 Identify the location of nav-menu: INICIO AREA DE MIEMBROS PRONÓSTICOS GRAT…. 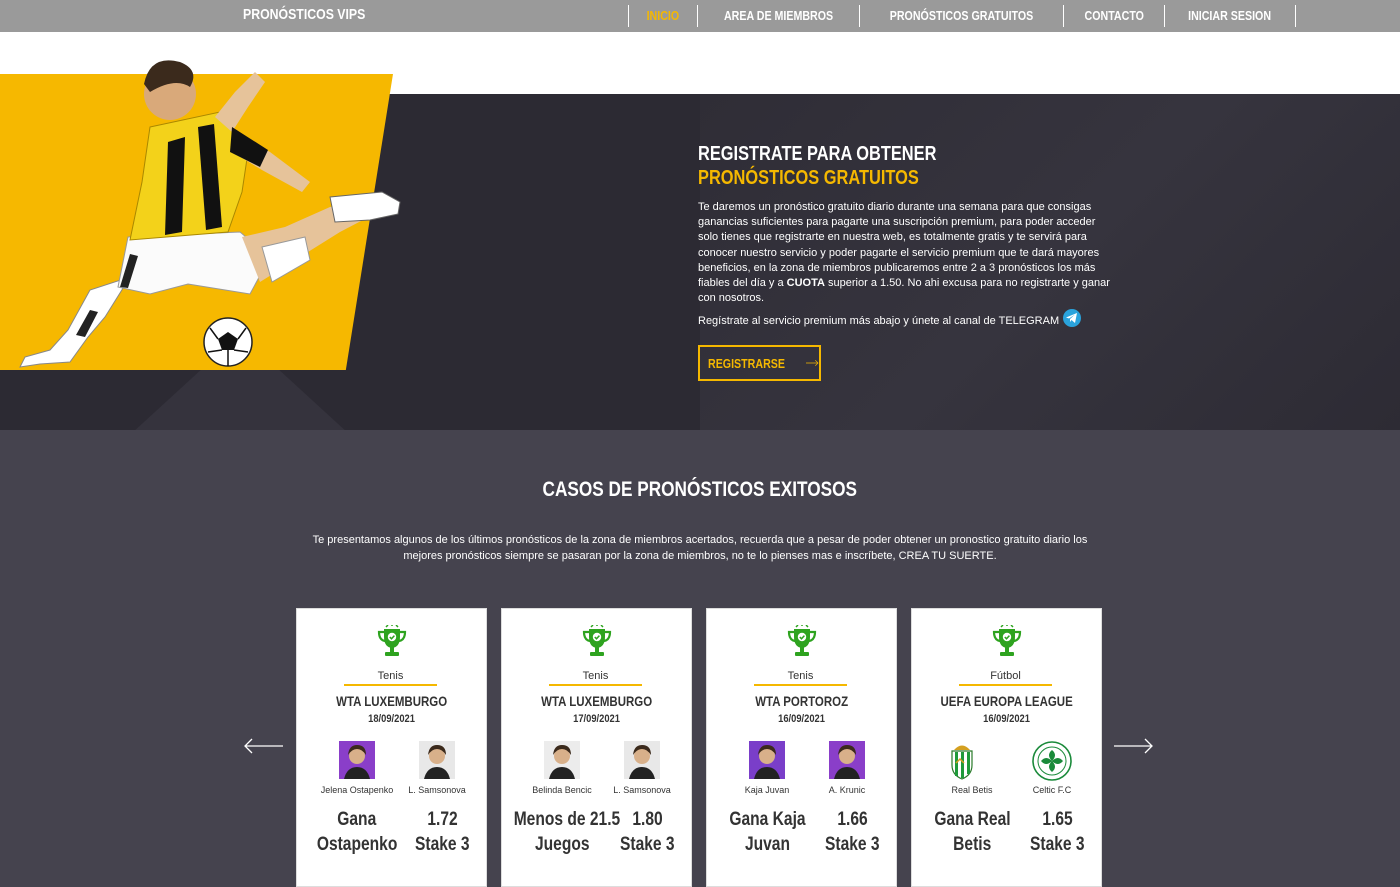
(962, 16).